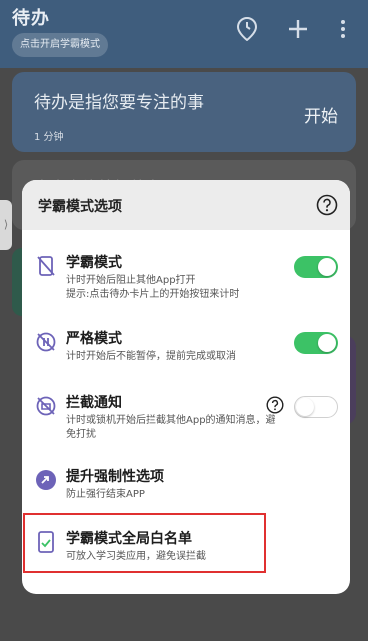 This screenshot has width=368, height=641. Describe the element at coordinates (46, 266) in the screenshot. I see `phone-blocked-icon` at that location.